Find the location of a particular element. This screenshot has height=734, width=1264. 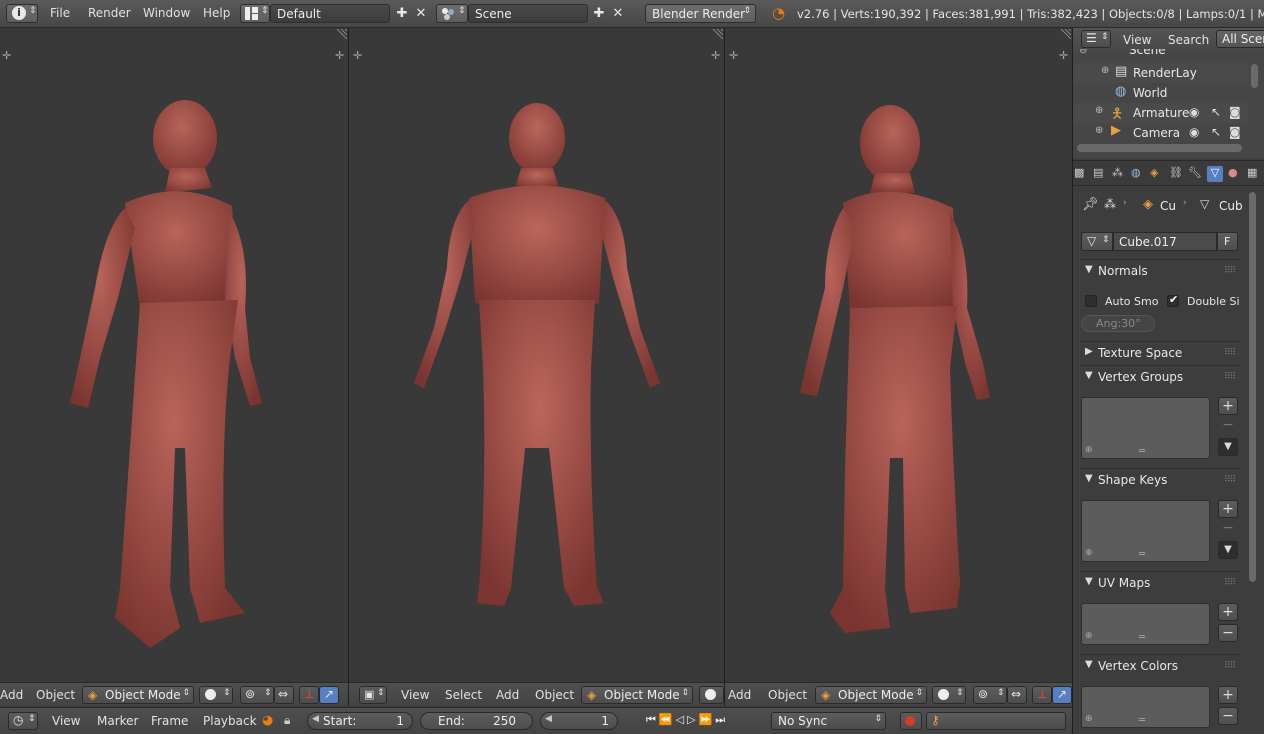

add-vertex-group-button: + is located at coordinates (1228, 406).